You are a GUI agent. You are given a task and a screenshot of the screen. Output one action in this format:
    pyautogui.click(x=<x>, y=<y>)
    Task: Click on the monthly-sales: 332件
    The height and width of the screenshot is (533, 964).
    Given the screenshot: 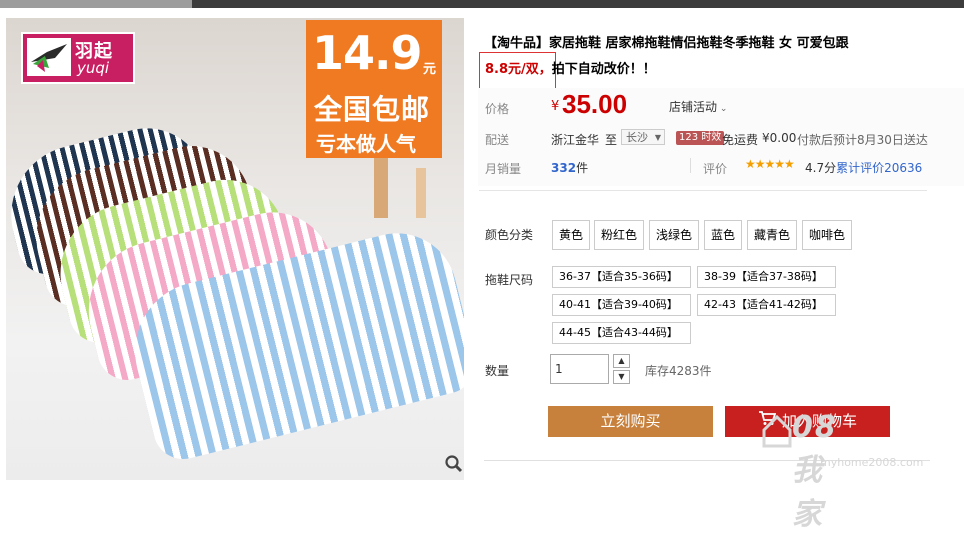 What is the action you would take?
    pyautogui.click(x=569, y=167)
    